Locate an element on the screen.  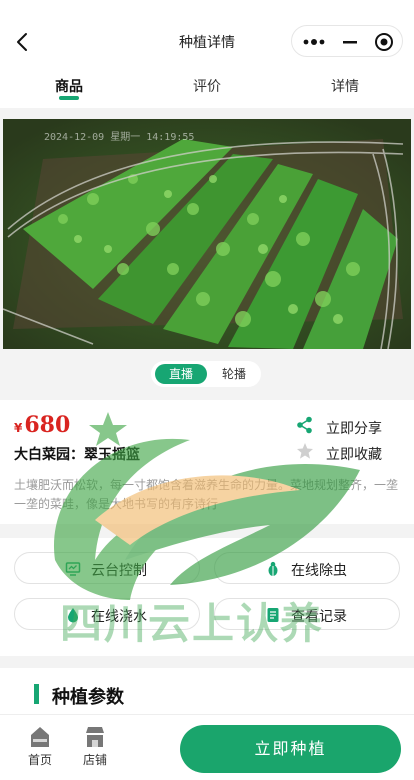
watering-button: 在线浇水 is located at coordinates (107, 614).